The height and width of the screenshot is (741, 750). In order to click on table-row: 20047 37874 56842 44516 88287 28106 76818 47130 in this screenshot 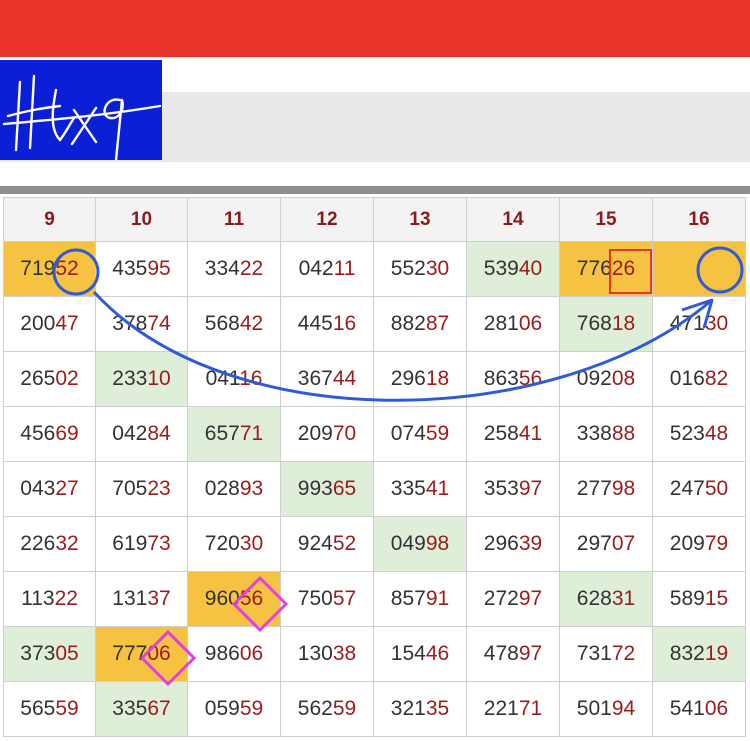, I will do `click(374, 324)`.